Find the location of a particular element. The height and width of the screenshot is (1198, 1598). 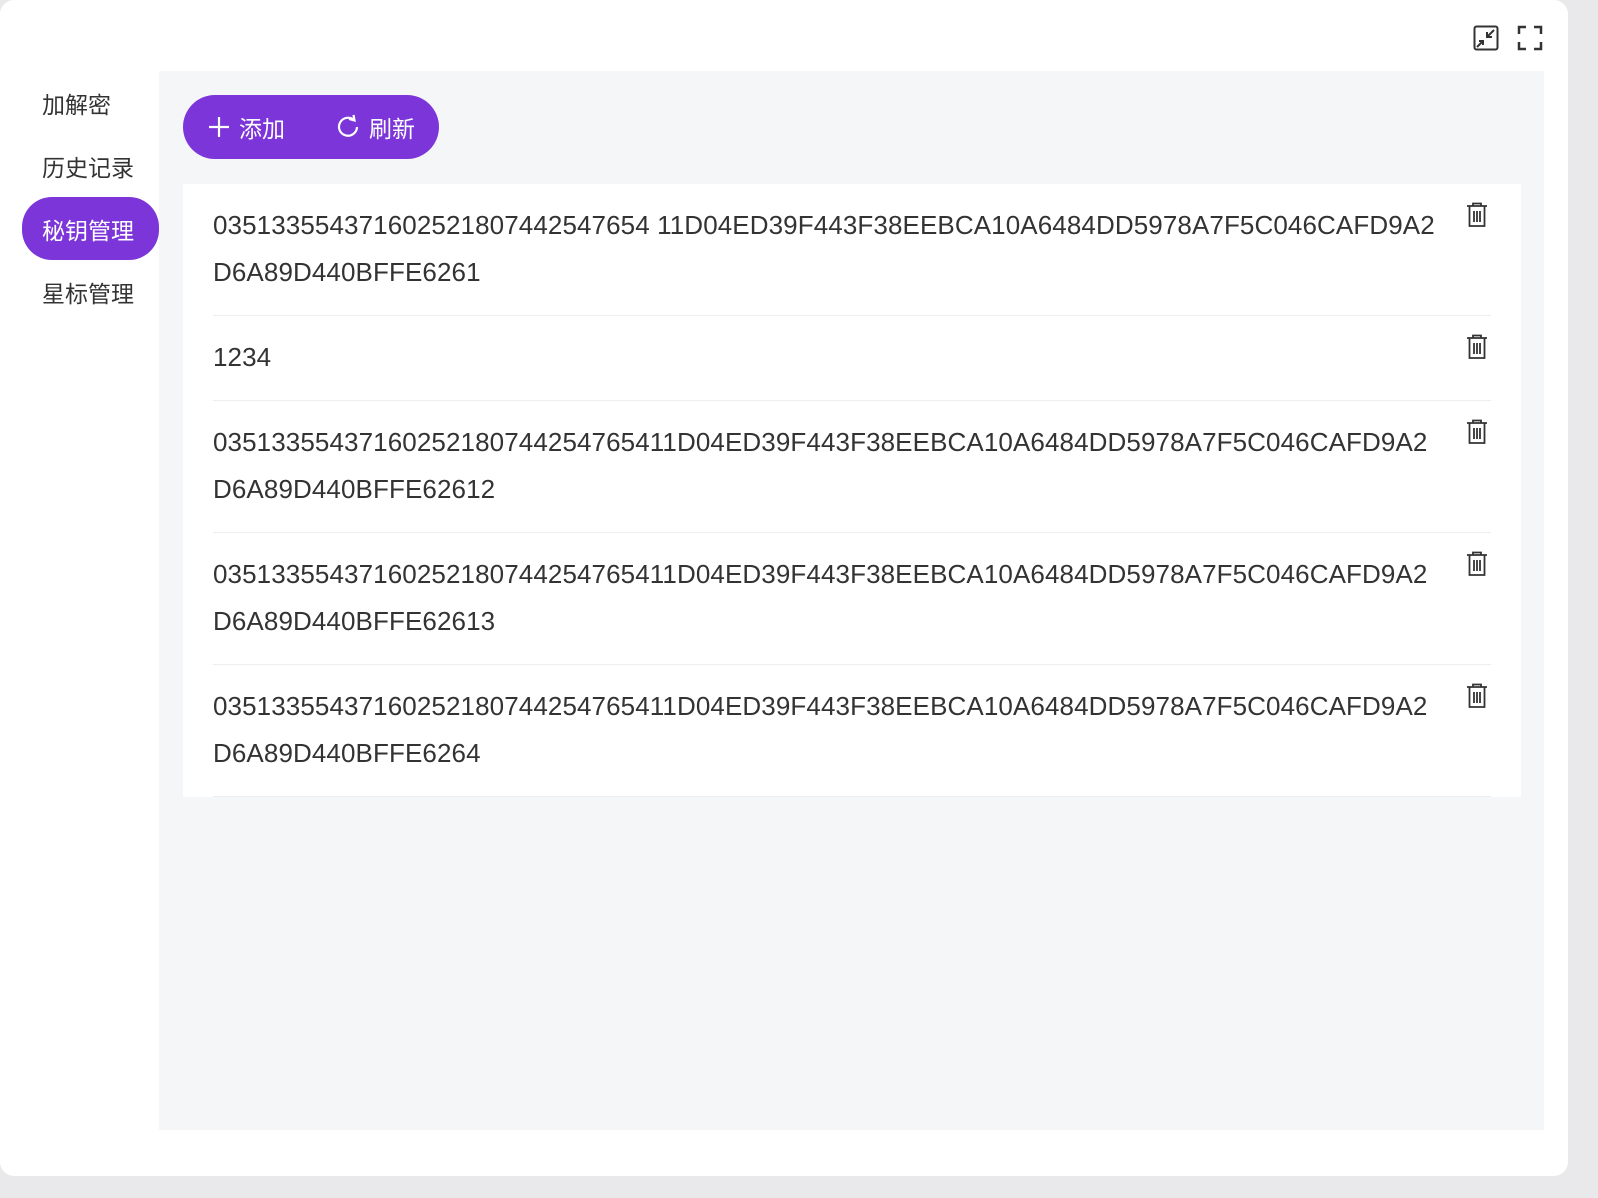

sidebar-item-star-management: 星标管理 is located at coordinates (90, 291).